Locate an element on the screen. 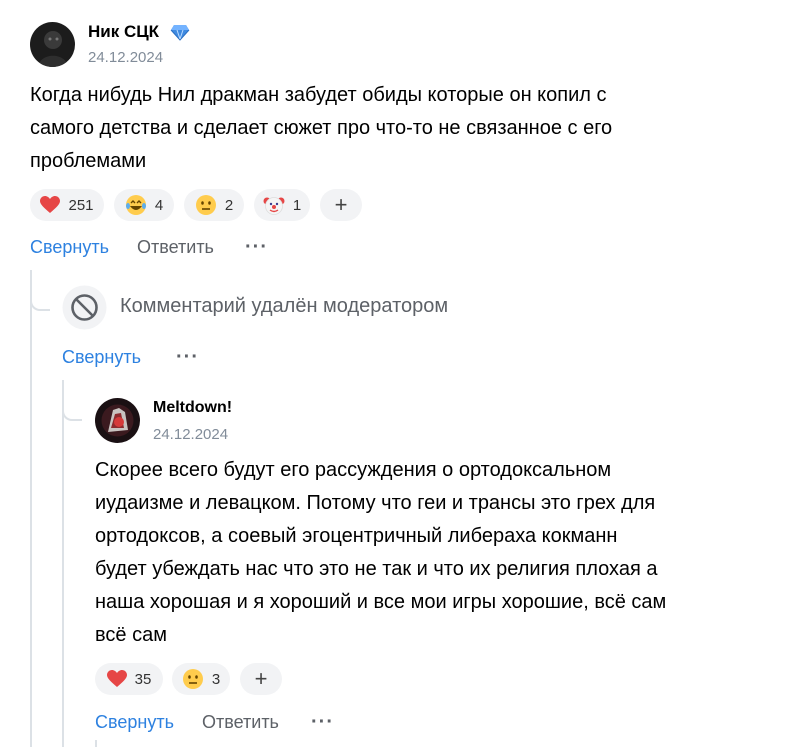 The height and width of the screenshot is (747, 800). reaction-count: 4 is located at coordinates (159, 205).